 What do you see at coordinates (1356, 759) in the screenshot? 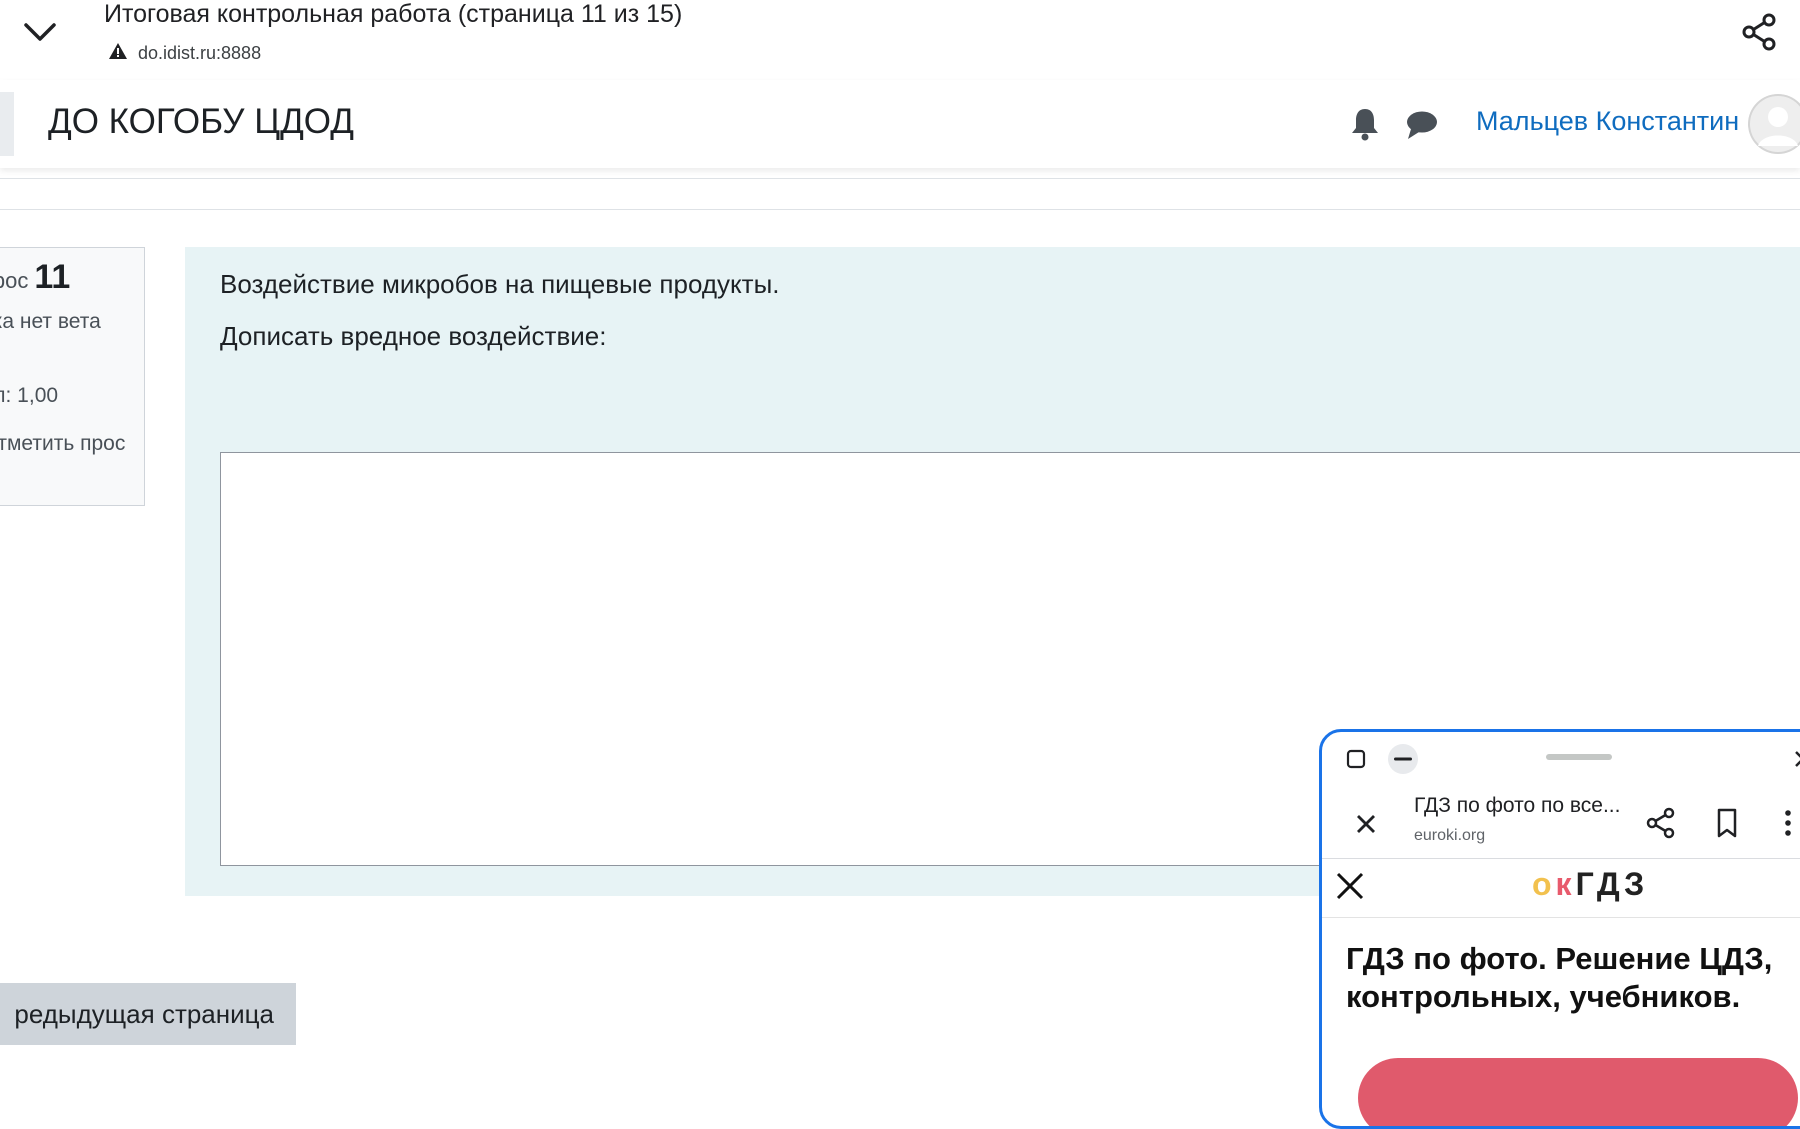
I see `maximize-icon` at bounding box center [1356, 759].